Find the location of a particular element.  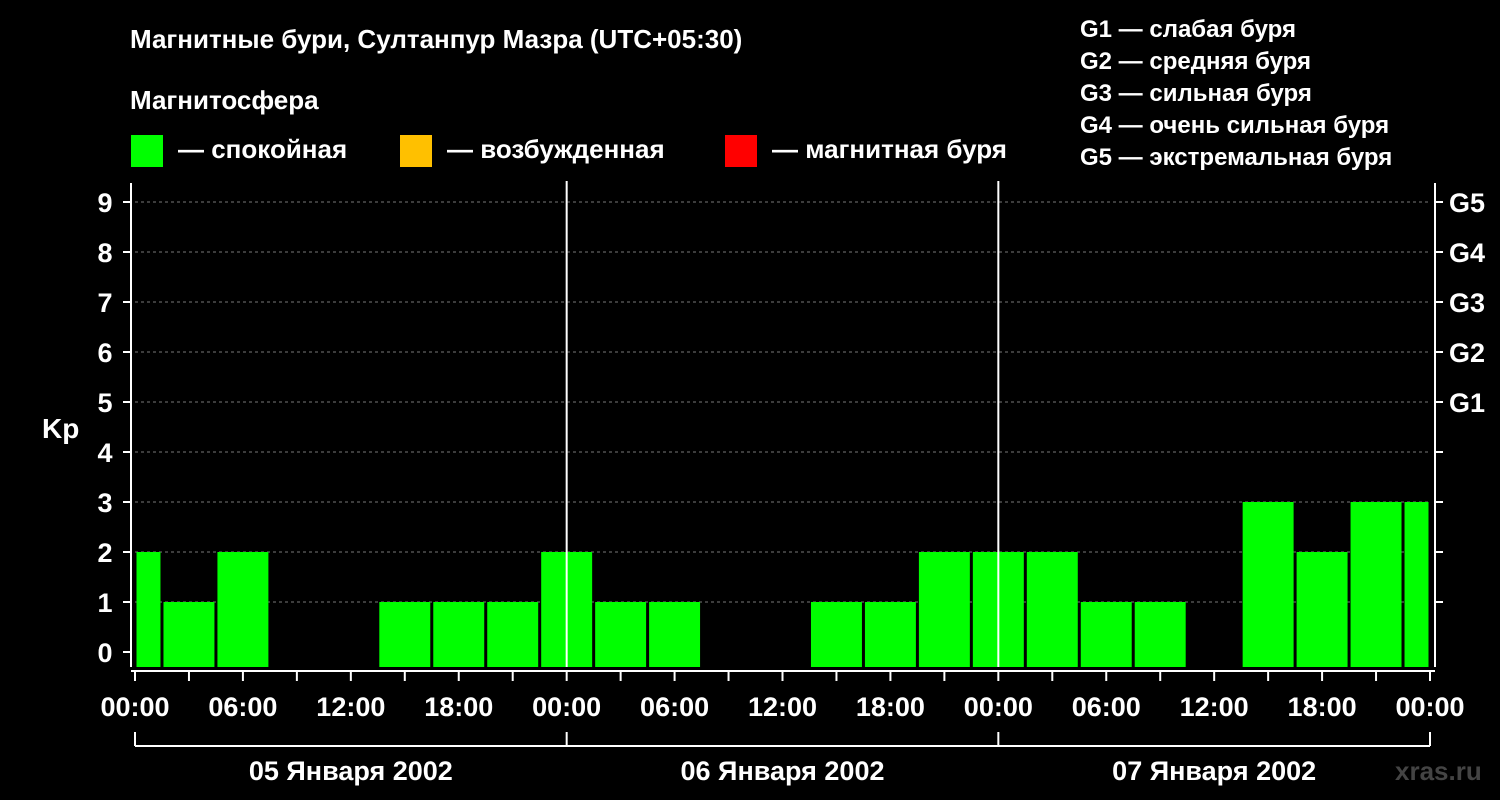

y-tick-label: 5 is located at coordinates (104, 403).